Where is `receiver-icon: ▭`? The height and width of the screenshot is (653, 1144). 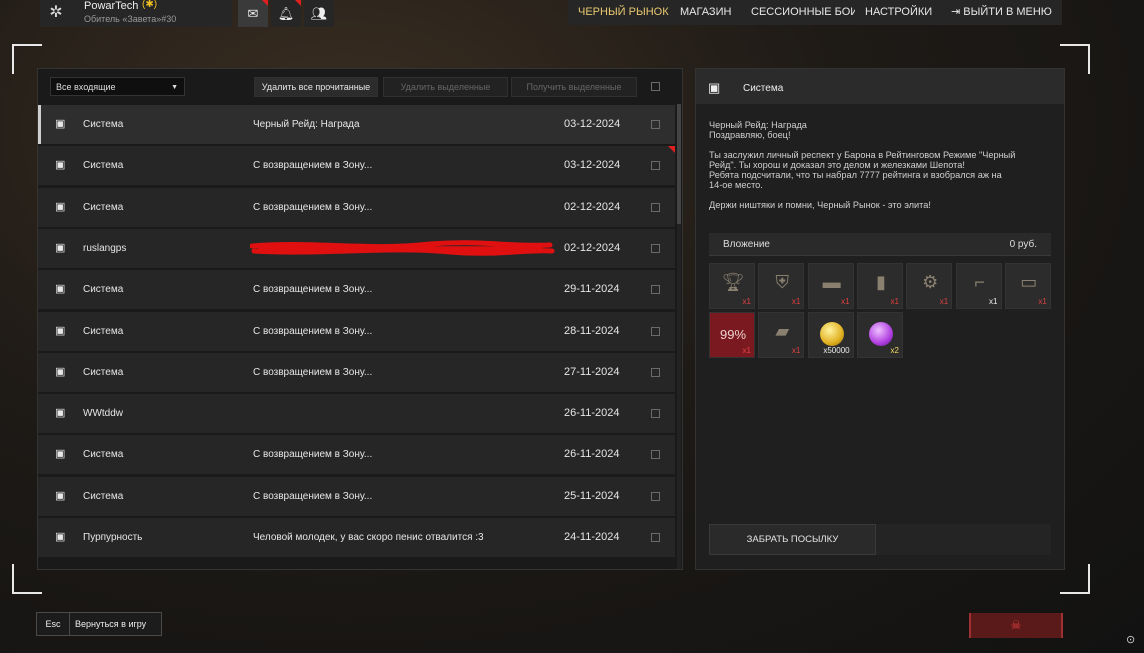 receiver-icon: ▭ is located at coordinates (1029, 282).